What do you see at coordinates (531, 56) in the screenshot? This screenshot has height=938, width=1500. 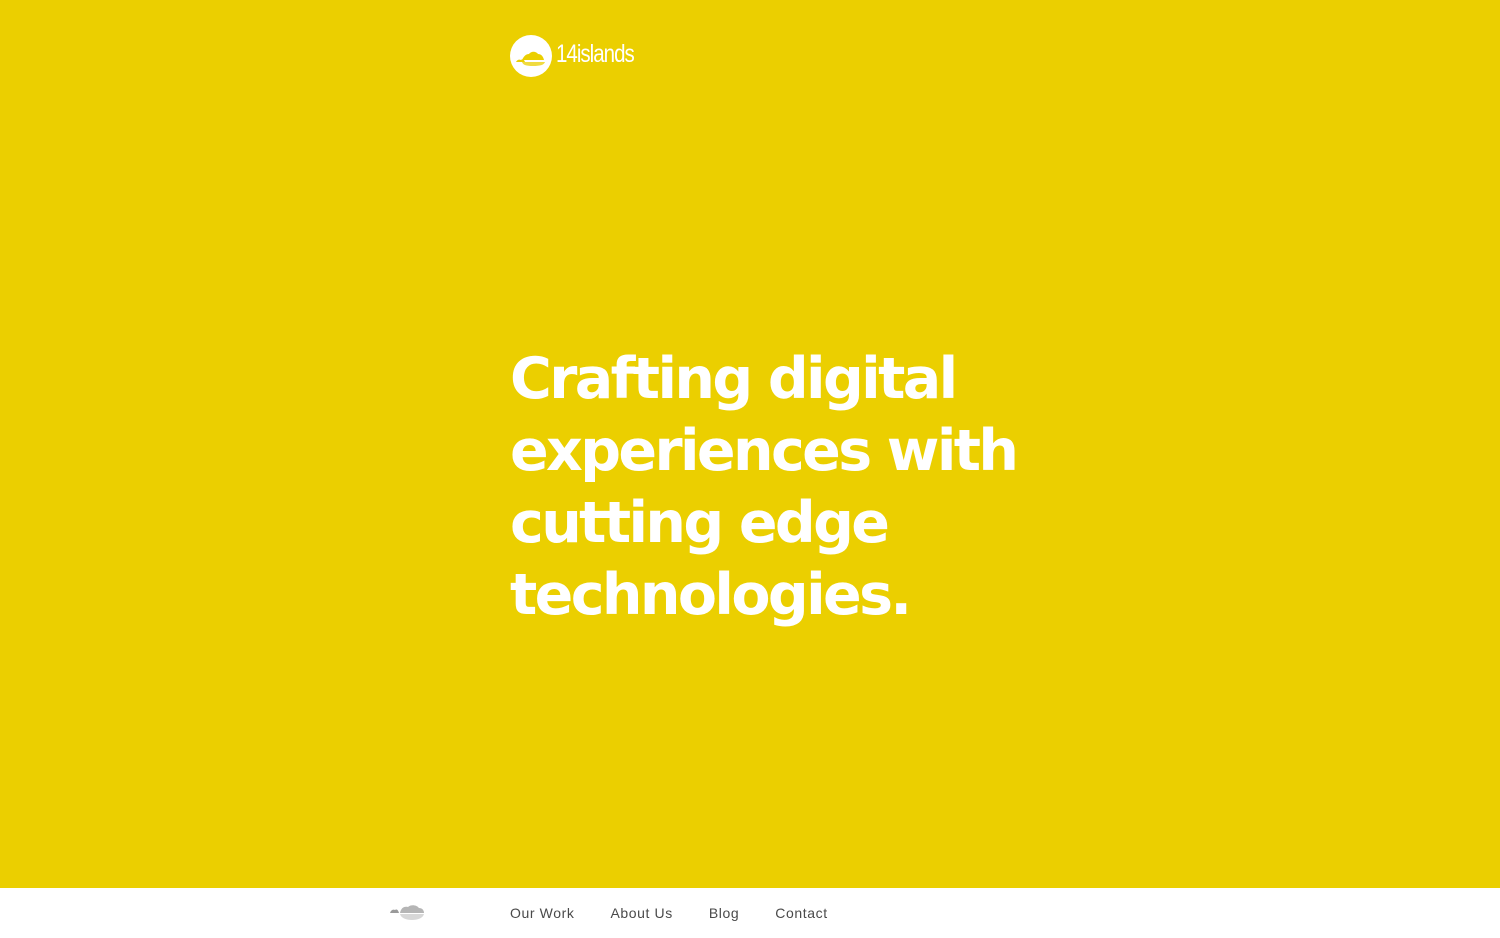 I see `island-logo-icon` at bounding box center [531, 56].